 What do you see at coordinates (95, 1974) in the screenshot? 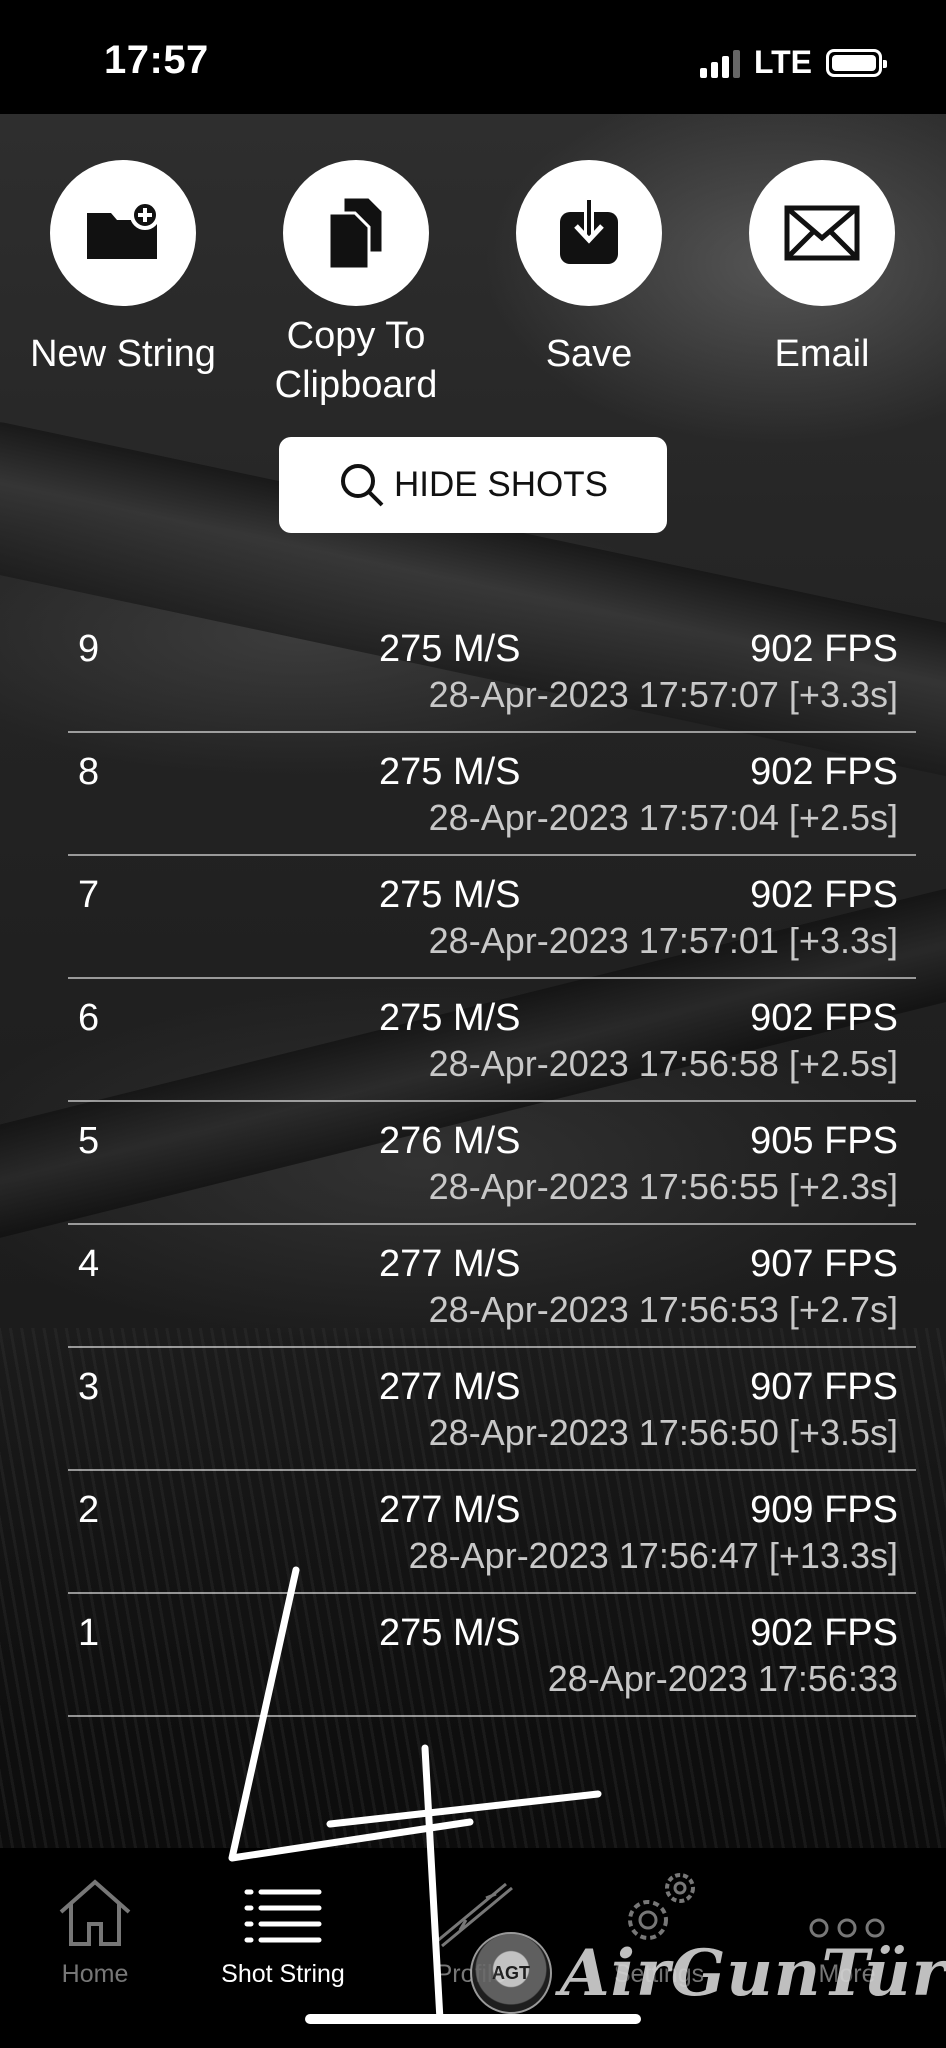
I see `tab-home-label: Home` at bounding box center [95, 1974].